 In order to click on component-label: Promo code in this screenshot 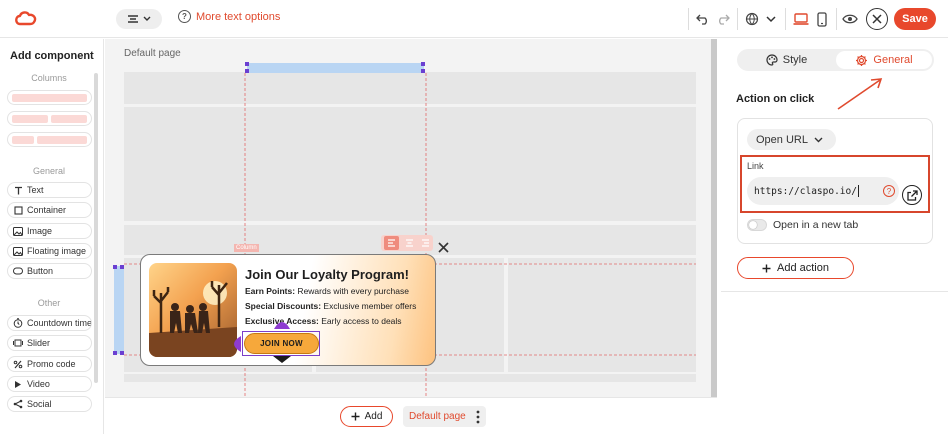, I will do `click(51, 364)`.